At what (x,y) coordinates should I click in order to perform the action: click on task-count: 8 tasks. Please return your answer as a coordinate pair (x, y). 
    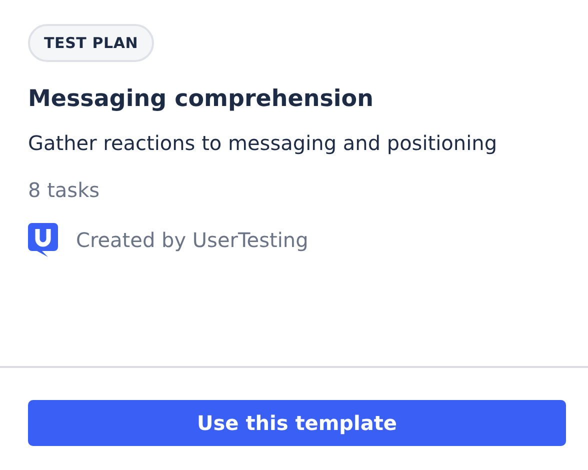
    Looking at the image, I should click on (64, 190).